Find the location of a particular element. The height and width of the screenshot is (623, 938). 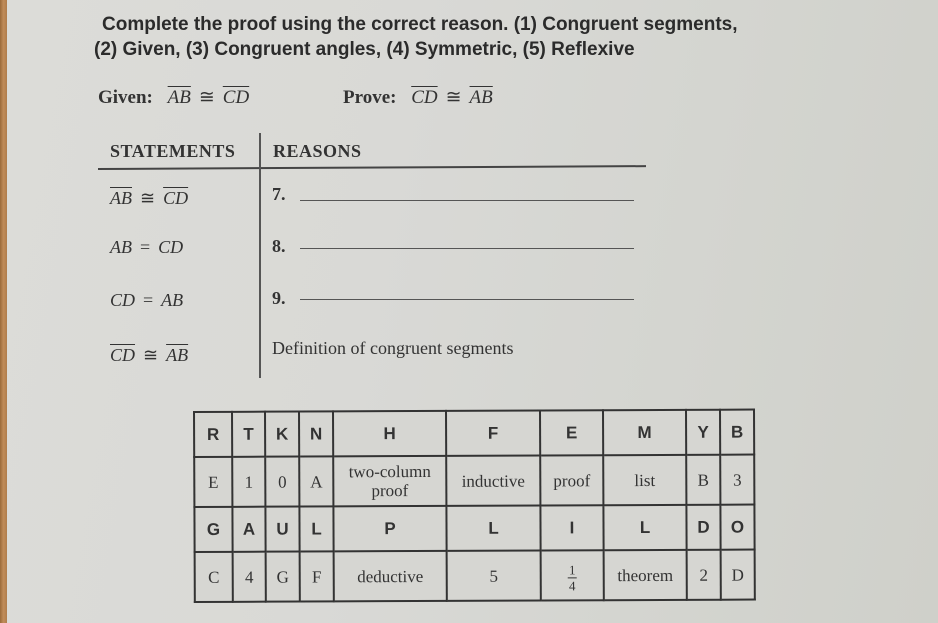

code-value: 1 is located at coordinates (249, 481).